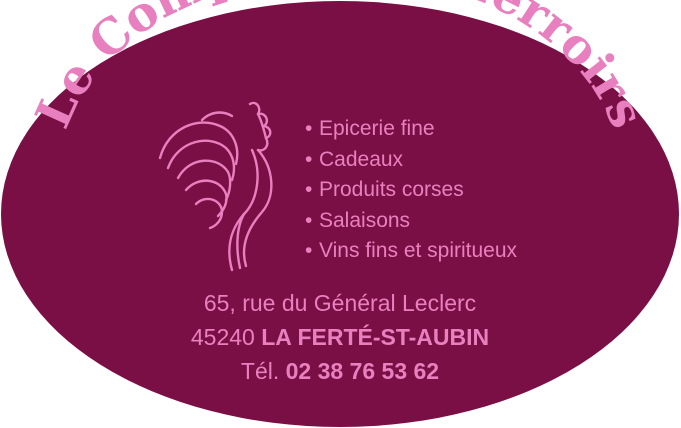  Describe the element at coordinates (361, 159) in the screenshot. I see `product-label: Cadeaux` at that location.